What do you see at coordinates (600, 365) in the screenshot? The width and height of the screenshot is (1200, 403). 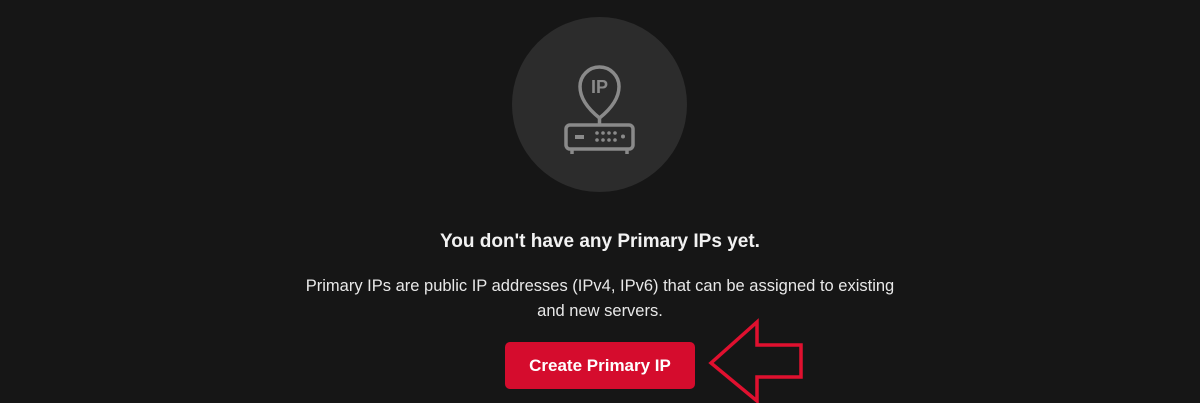 I see `create-primary-ip-button: Create Primary IP` at bounding box center [600, 365].